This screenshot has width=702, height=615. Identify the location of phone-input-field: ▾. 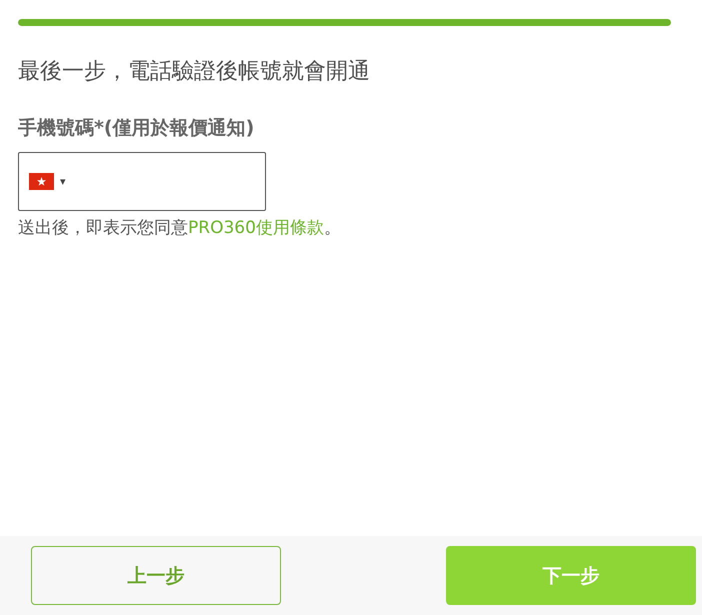
(142, 181).